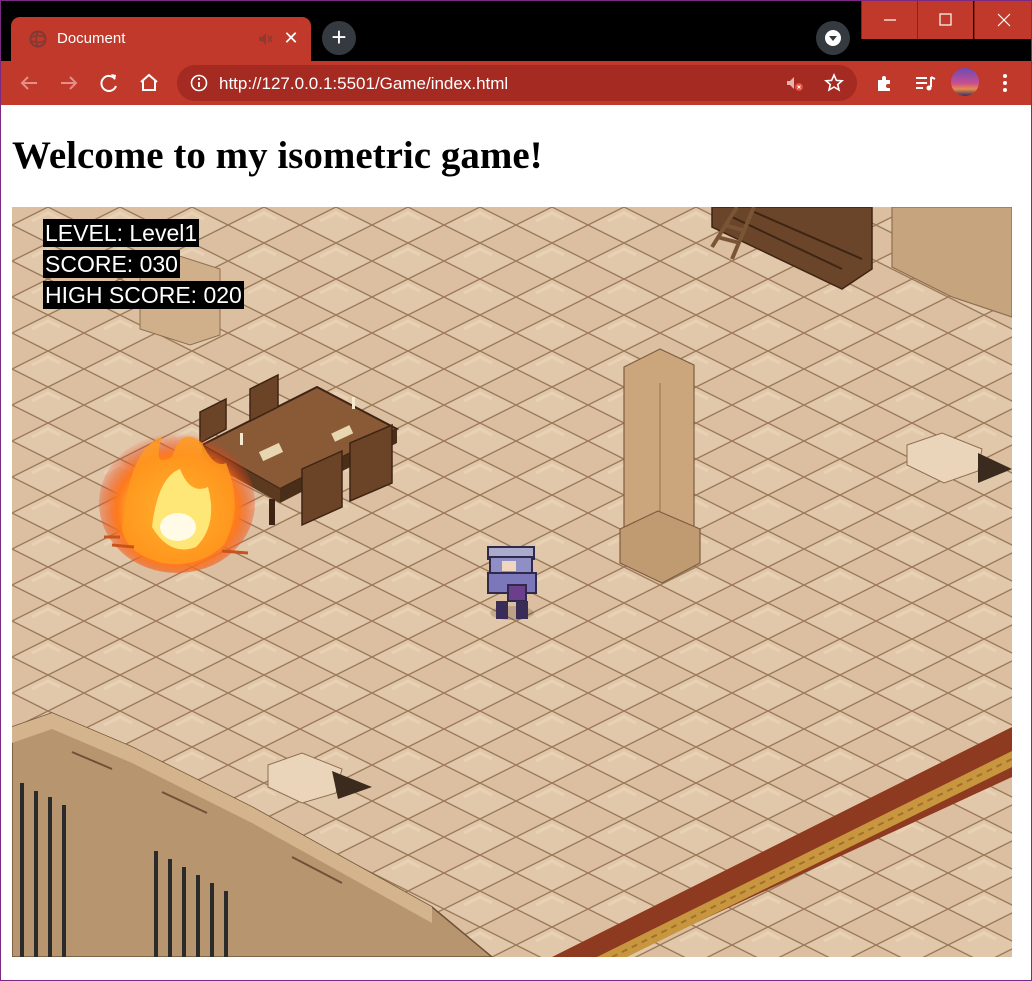  What do you see at coordinates (339, 38) in the screenshot?
I see `plus-icon: +` at bounding box center [339, 38].